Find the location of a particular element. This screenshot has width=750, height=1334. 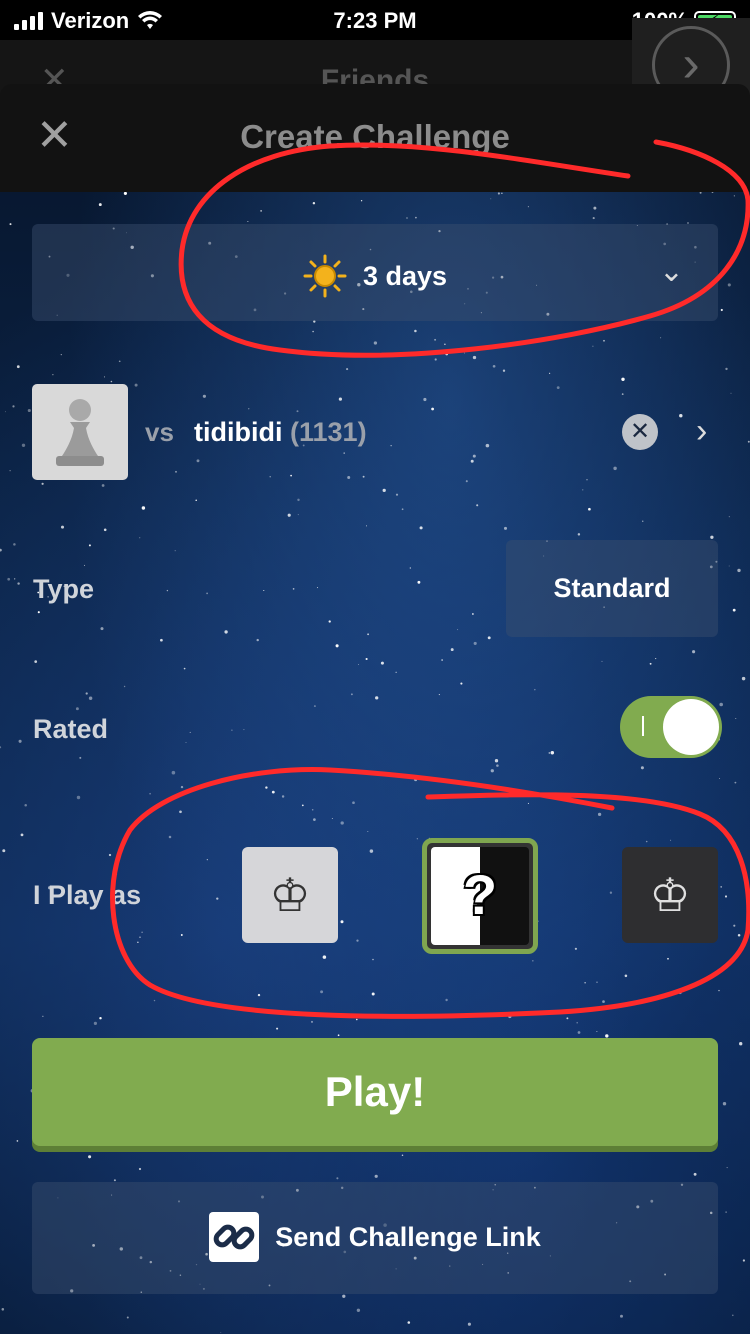

question-mark-icon: ? is located at coordinates (480, 894).